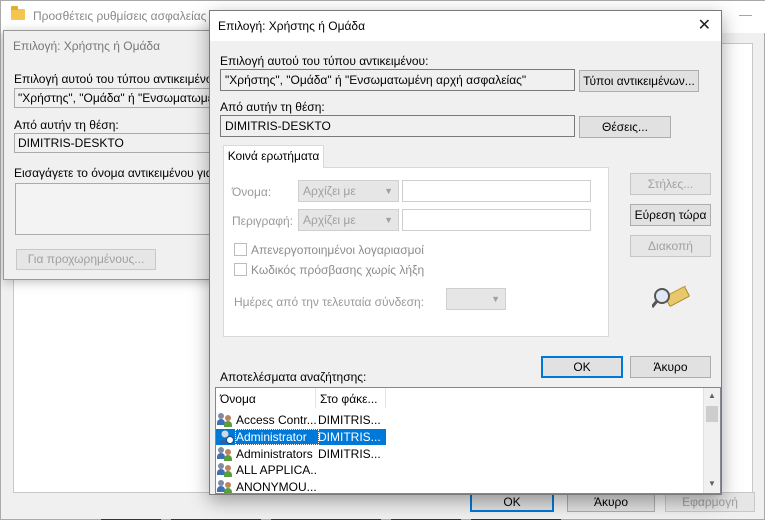 Image resolution: width=765 pixels, height=520 pixels. I want to click on dialog-title: Επιλογή: Χρήστης ή Ομάδα, so click(292, 26).